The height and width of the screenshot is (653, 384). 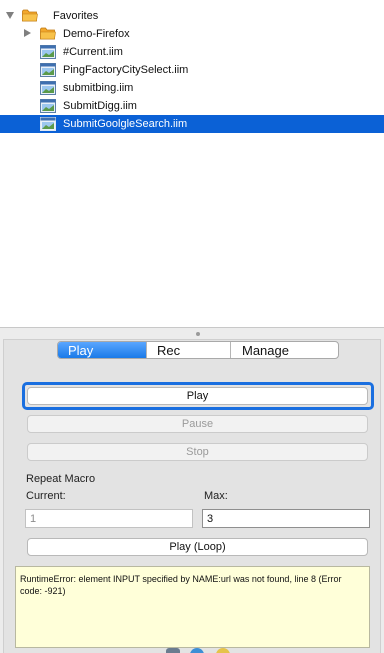 I want to click on tree-item-label: submitbing.iim, so click(x=98, y=88).